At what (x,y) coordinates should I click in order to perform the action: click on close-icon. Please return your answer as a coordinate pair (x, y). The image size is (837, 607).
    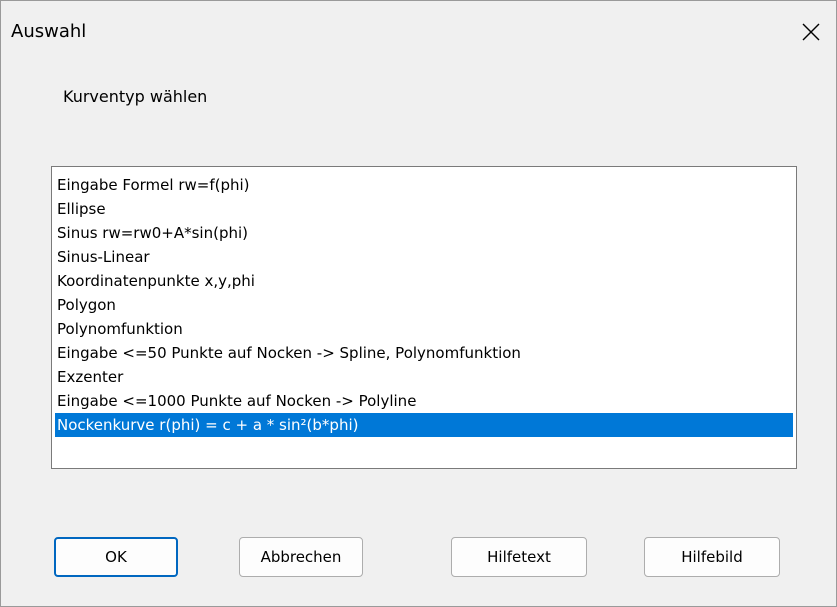
    Looking at the image, I should click on (811, 32).